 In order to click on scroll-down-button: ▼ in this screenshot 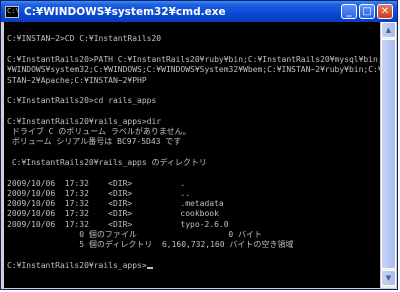, I will do `click(388, 278)`.